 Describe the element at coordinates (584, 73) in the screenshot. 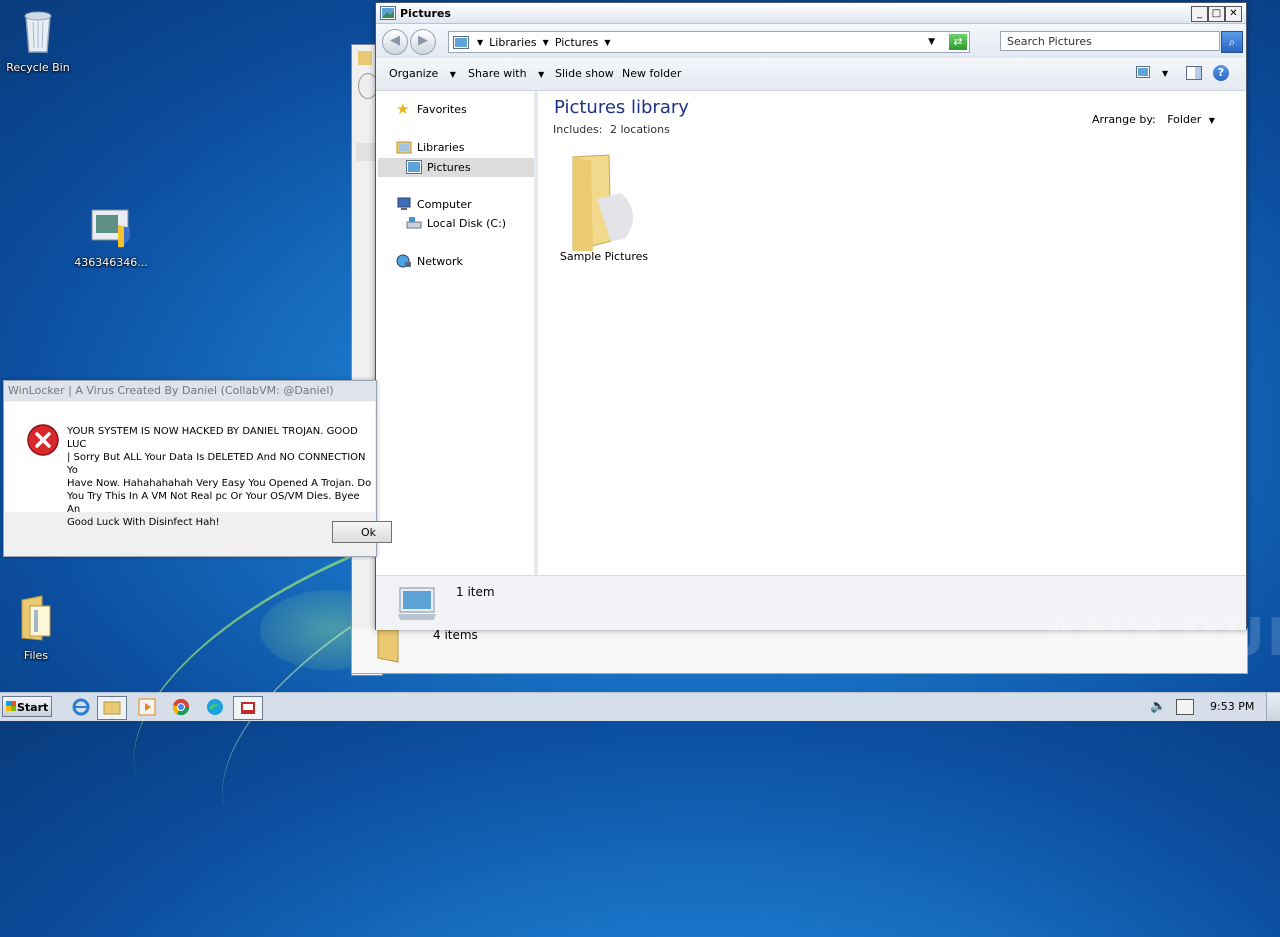

I see `slide-show-button: Slide show` at that location.